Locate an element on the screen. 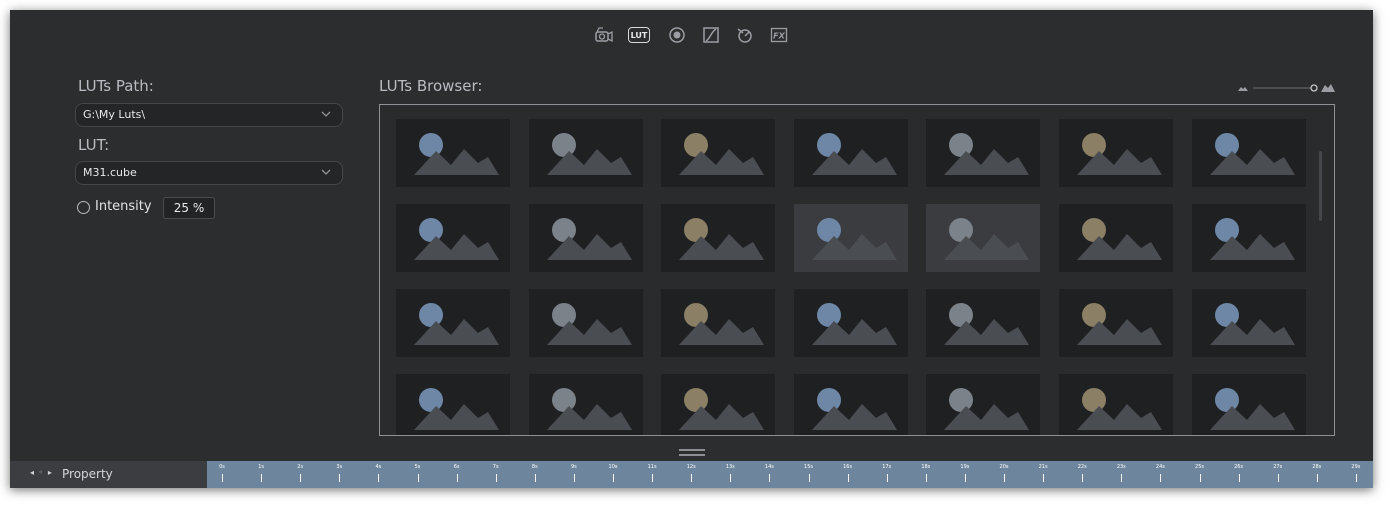  tick-label: 9s is located at coordinates (573, 467).